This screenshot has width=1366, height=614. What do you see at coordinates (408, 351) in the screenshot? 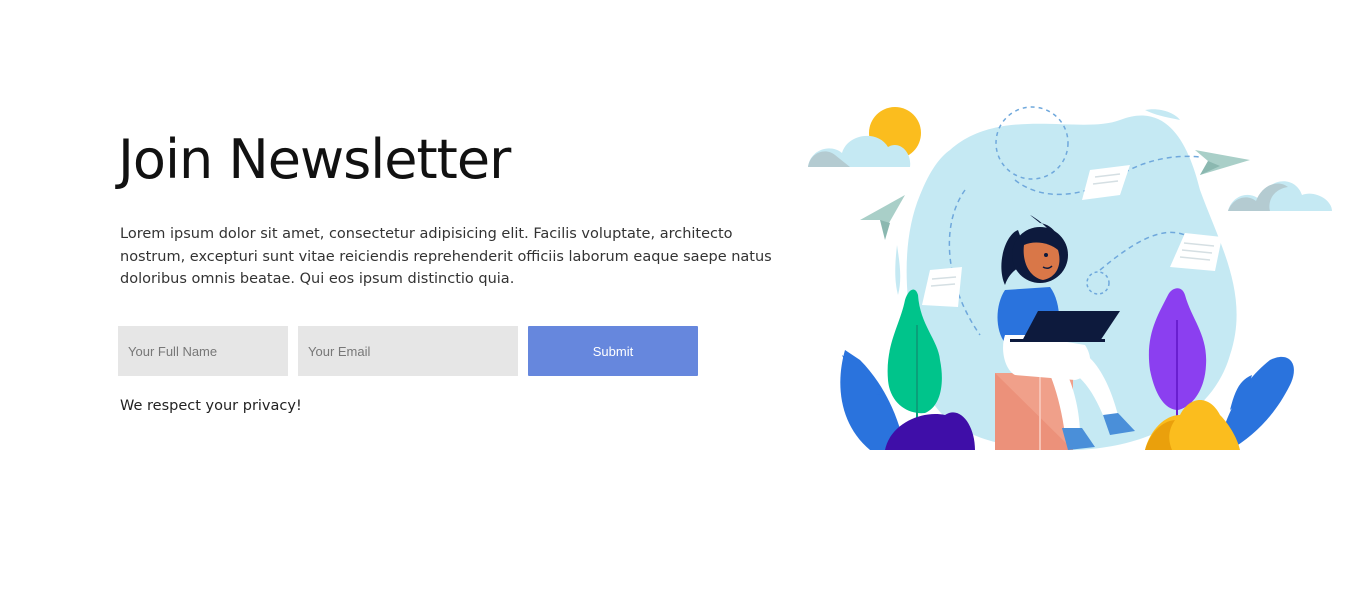
I see `email-input` at bounding box center [408, 351].